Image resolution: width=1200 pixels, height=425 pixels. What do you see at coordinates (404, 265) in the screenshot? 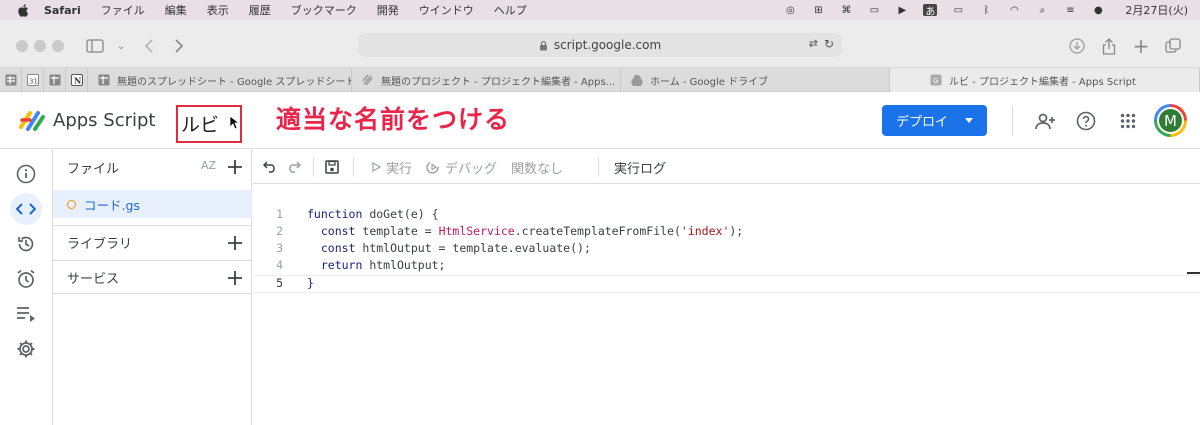
I see `code-text: htmlOutput;` at bounding box center [404, 265].